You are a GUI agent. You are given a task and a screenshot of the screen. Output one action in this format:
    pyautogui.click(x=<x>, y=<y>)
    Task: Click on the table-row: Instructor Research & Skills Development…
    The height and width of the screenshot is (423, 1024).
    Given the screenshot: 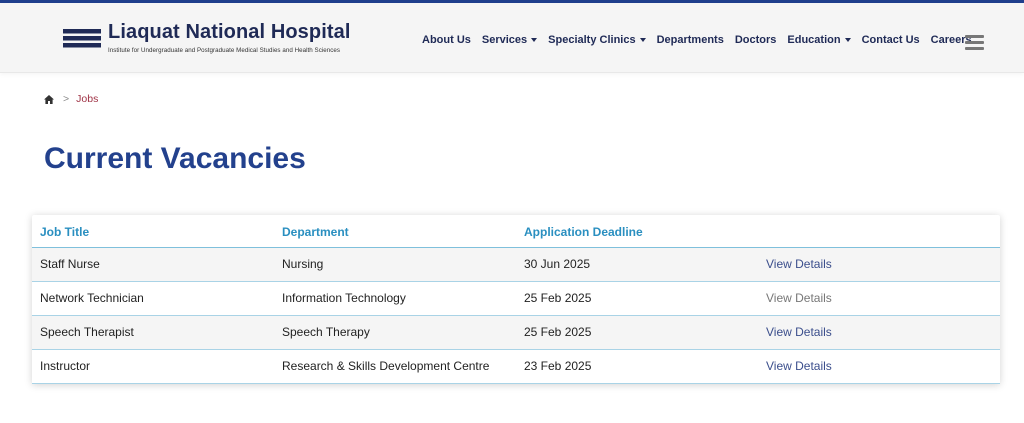 What is the action you would take?
    pyautogui.click(x=516, y=366)
    